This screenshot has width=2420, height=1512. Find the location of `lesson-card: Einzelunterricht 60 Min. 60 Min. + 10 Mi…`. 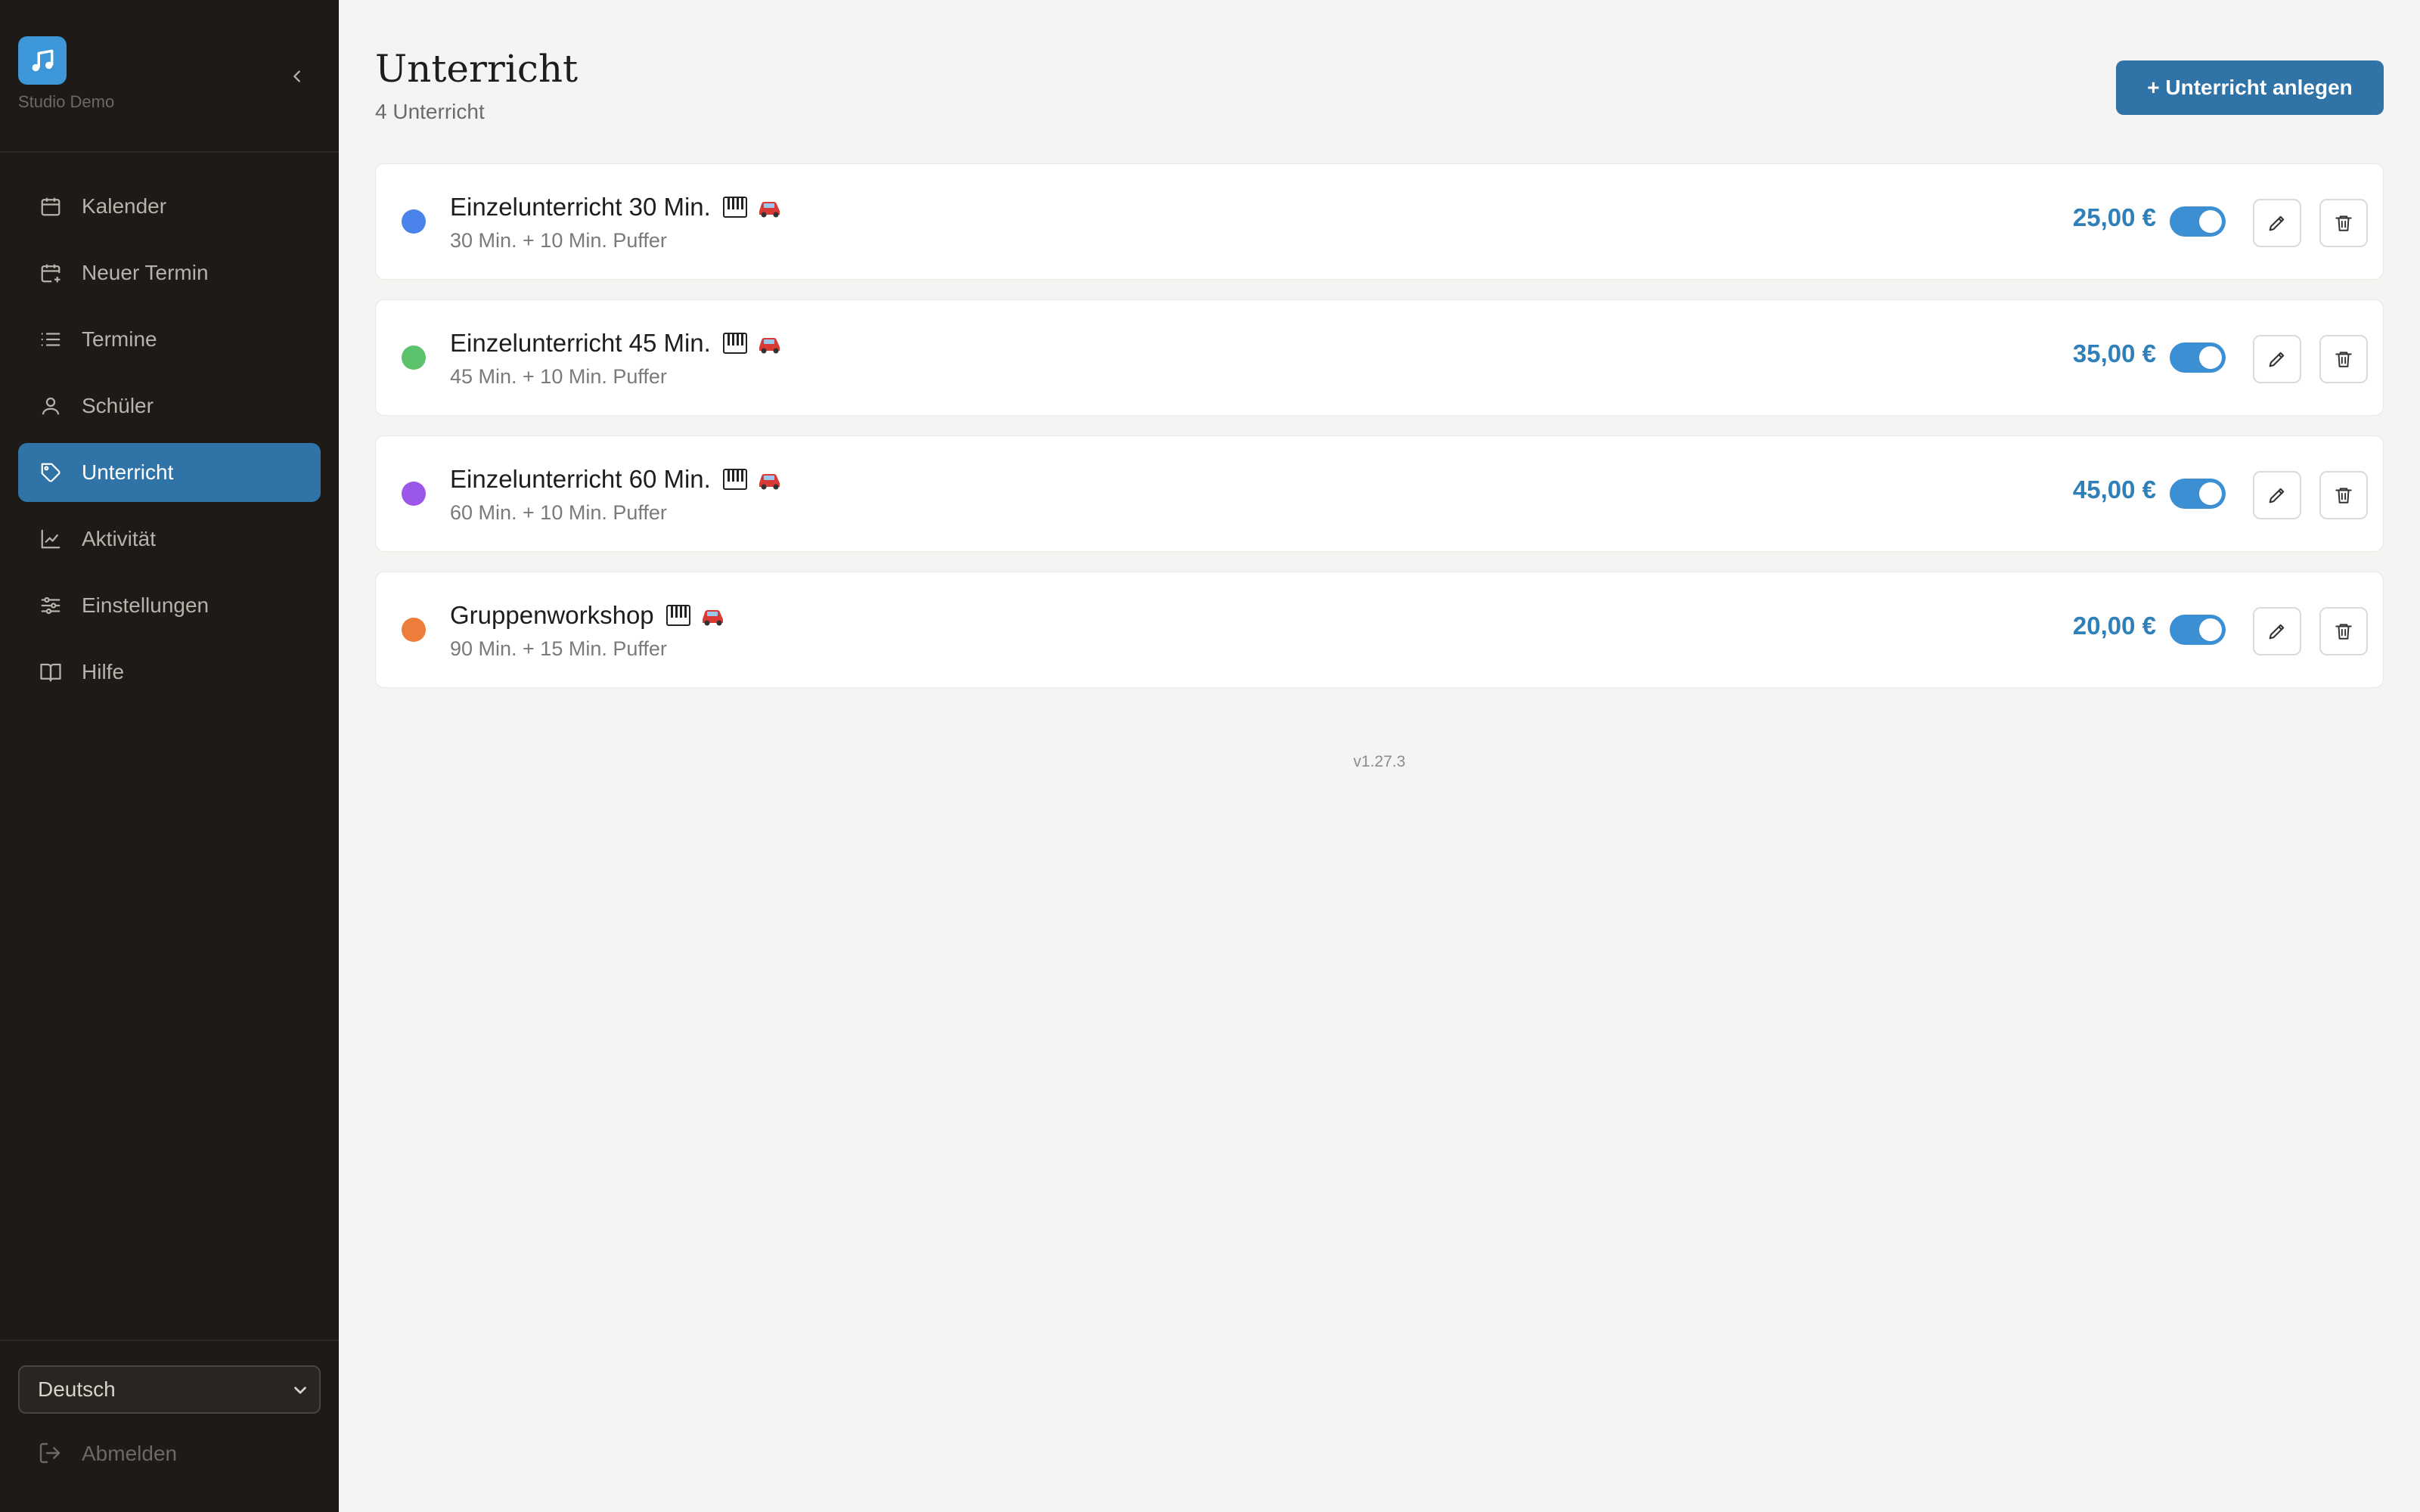

lesson-card: Einzelunterricht 60 Min. 60 Min. + 10 Mi… is located at coordinates (1379, 494).